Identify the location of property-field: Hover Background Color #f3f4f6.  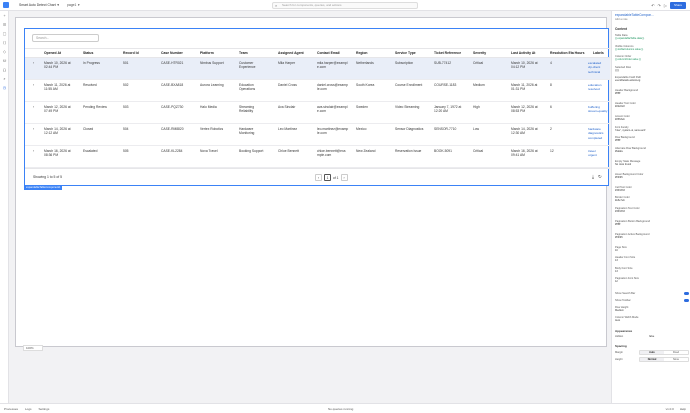
(652, 176).